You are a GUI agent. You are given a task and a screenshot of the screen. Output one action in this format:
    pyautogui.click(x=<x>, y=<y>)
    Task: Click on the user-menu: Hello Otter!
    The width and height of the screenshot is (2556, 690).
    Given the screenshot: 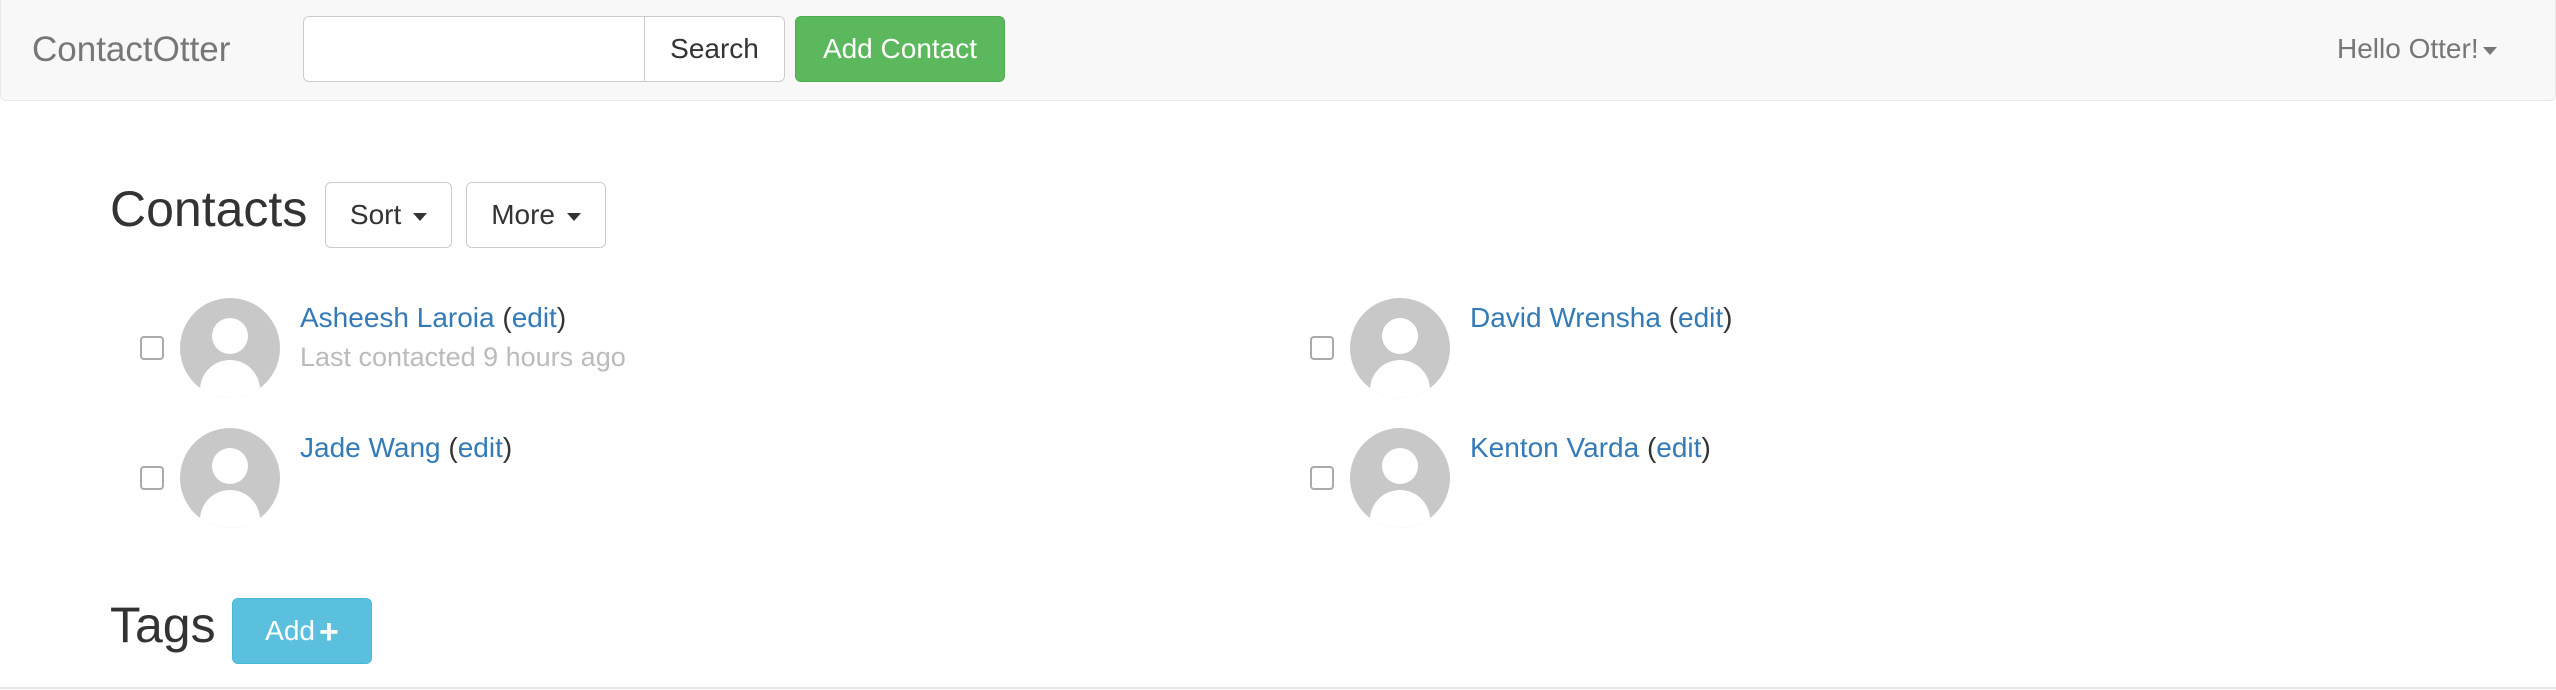 What is the action you would take?
    pyautogui.click(x=2417, y=49)
    